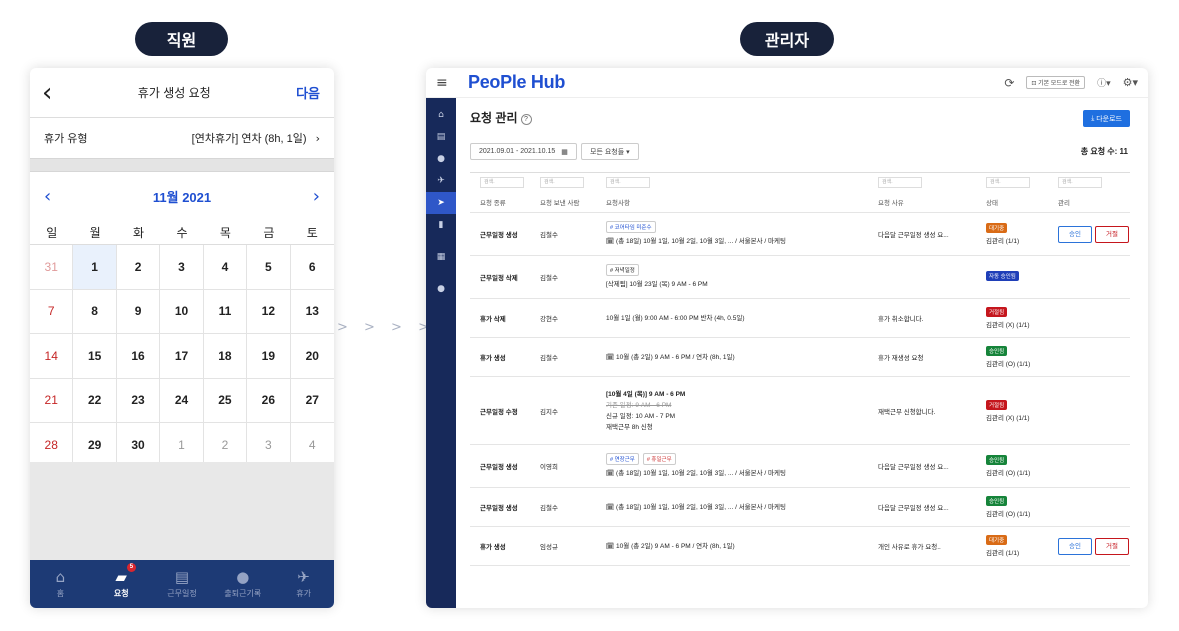  What do you see at coordinates (269, 356) in the screenshot?
I see `calendar-day: 19` at bounding box center [269, 356].